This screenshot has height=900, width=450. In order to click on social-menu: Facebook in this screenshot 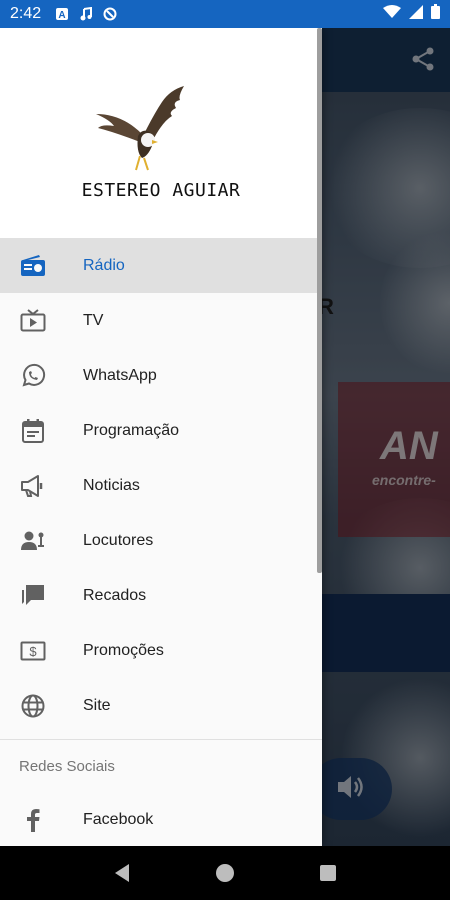, I will do `click(161, 819)`.